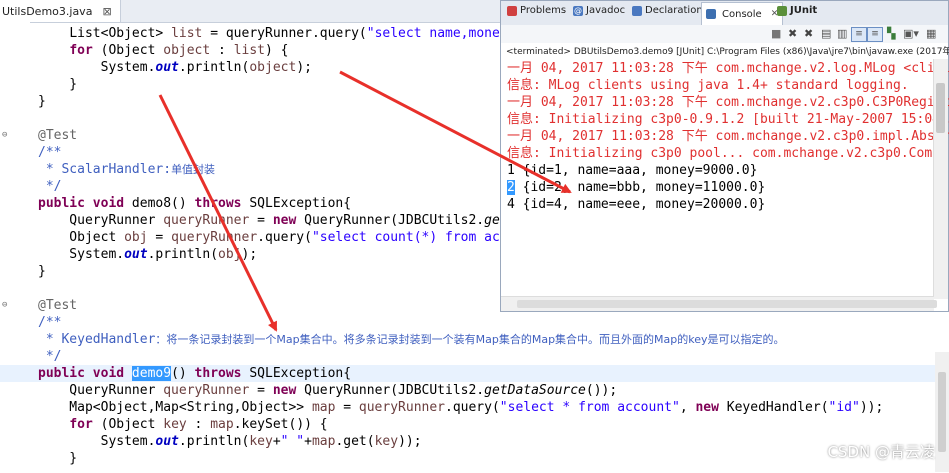  What do you see at coordinates (881, 452) in the screenshot?
I see `watermark: CSDN @青云凌` at bounding box center [881, 452].